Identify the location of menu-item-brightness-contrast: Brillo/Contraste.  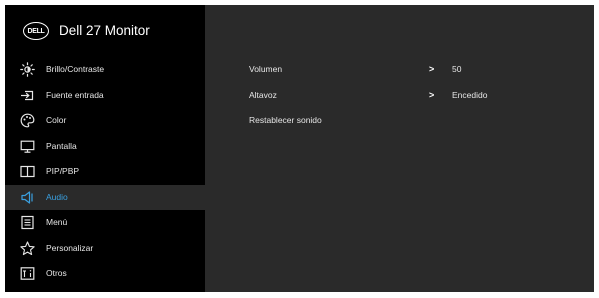
(105, 70).